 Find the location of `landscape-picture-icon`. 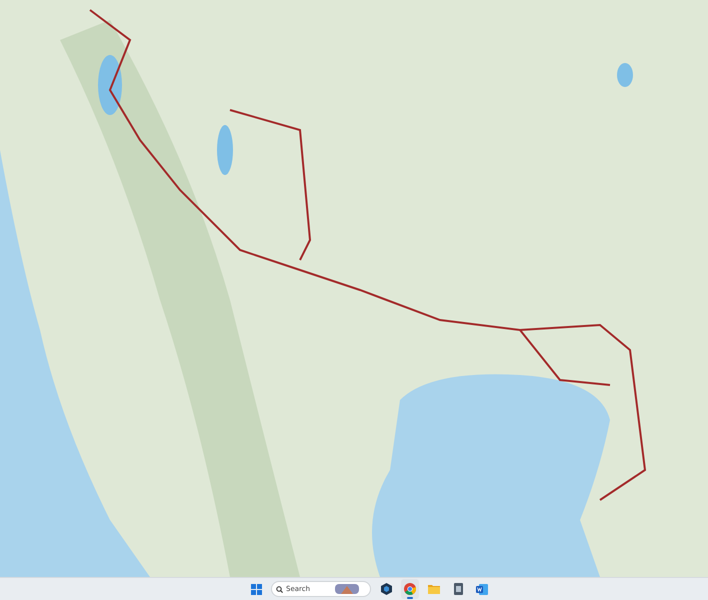

landscape-picture-icon is located at coordinates (347, 589).